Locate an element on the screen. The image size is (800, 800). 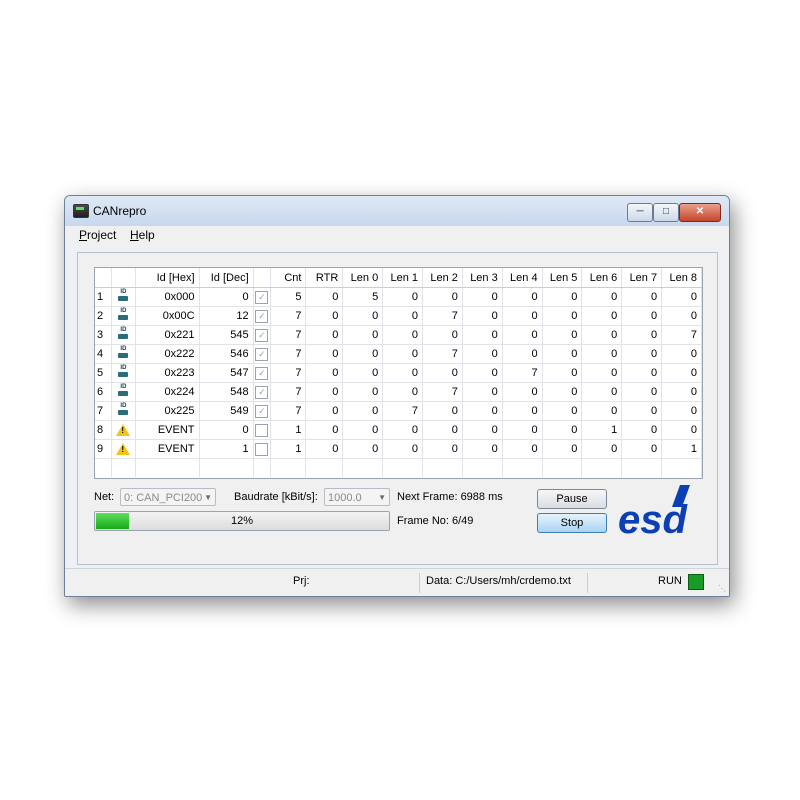
table-row: 10x0000✓50500000000 is located at coordinates (398, 297).